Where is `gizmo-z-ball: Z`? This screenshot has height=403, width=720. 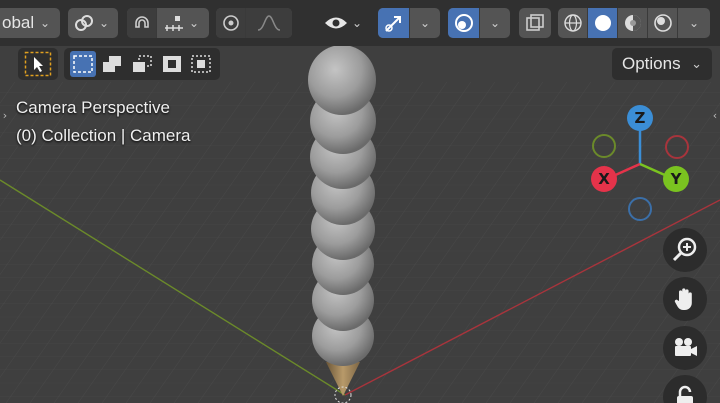 gizmo-z-ball: Z is located at coordinates (640, 118).